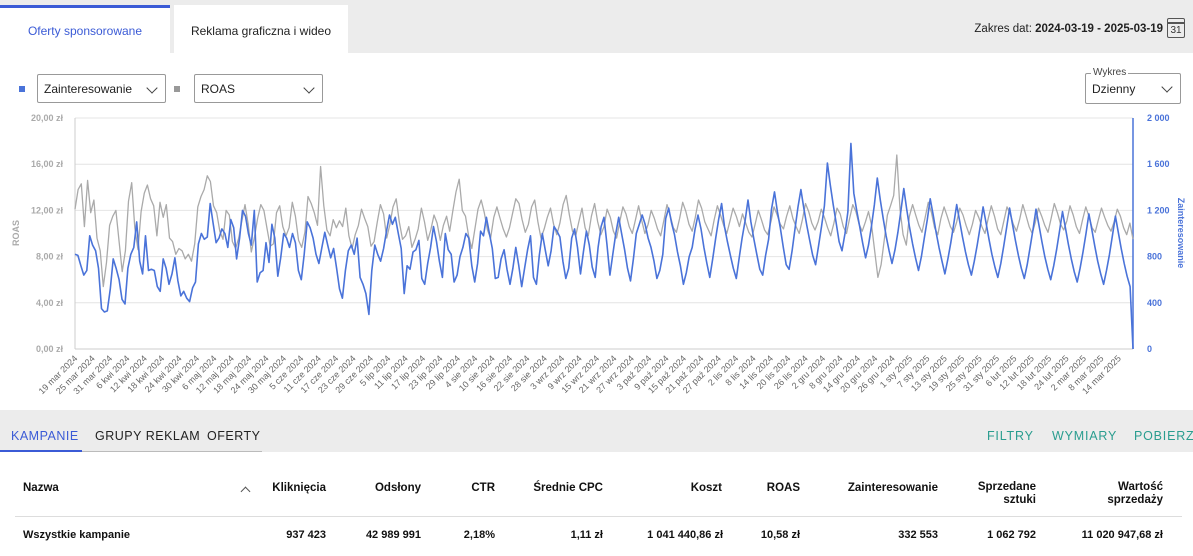 This screenshot has height=556, width=1193. I want to click on col-header-clicks: Kliknięcia, so click(299, 488).